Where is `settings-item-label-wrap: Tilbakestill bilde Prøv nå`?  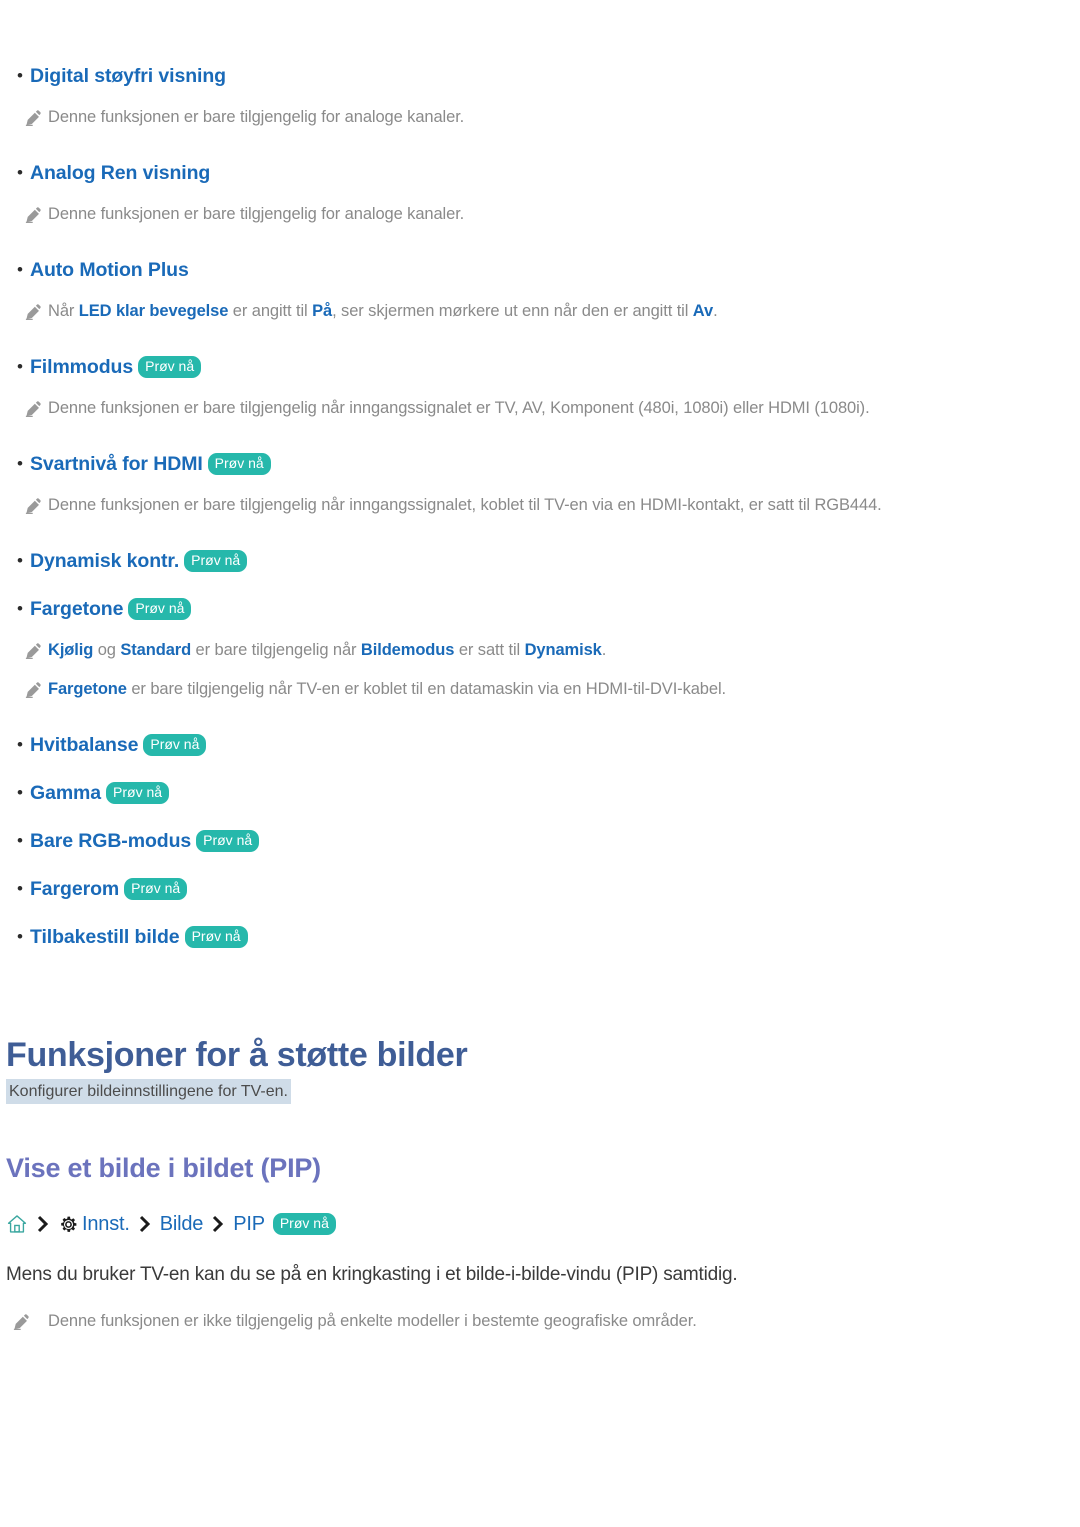 settings-item-label-wrap: Tilbakestill bilde Prøv nå is located at coordinates (139, 937).